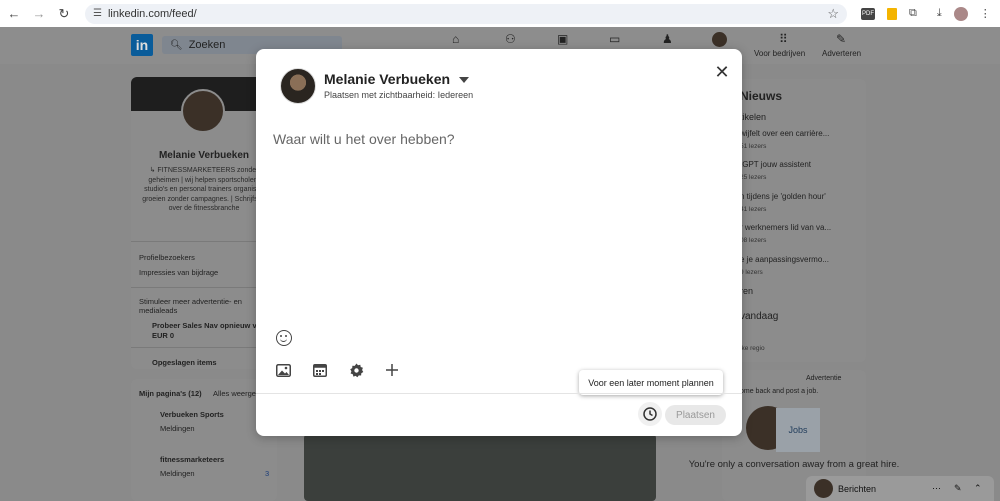 This screenshot has height=501, width=1000. What do you see at coordinates (142, 45) in the screenshot?
I see `linkedin-logo: in` at bounding box center [142, 45].